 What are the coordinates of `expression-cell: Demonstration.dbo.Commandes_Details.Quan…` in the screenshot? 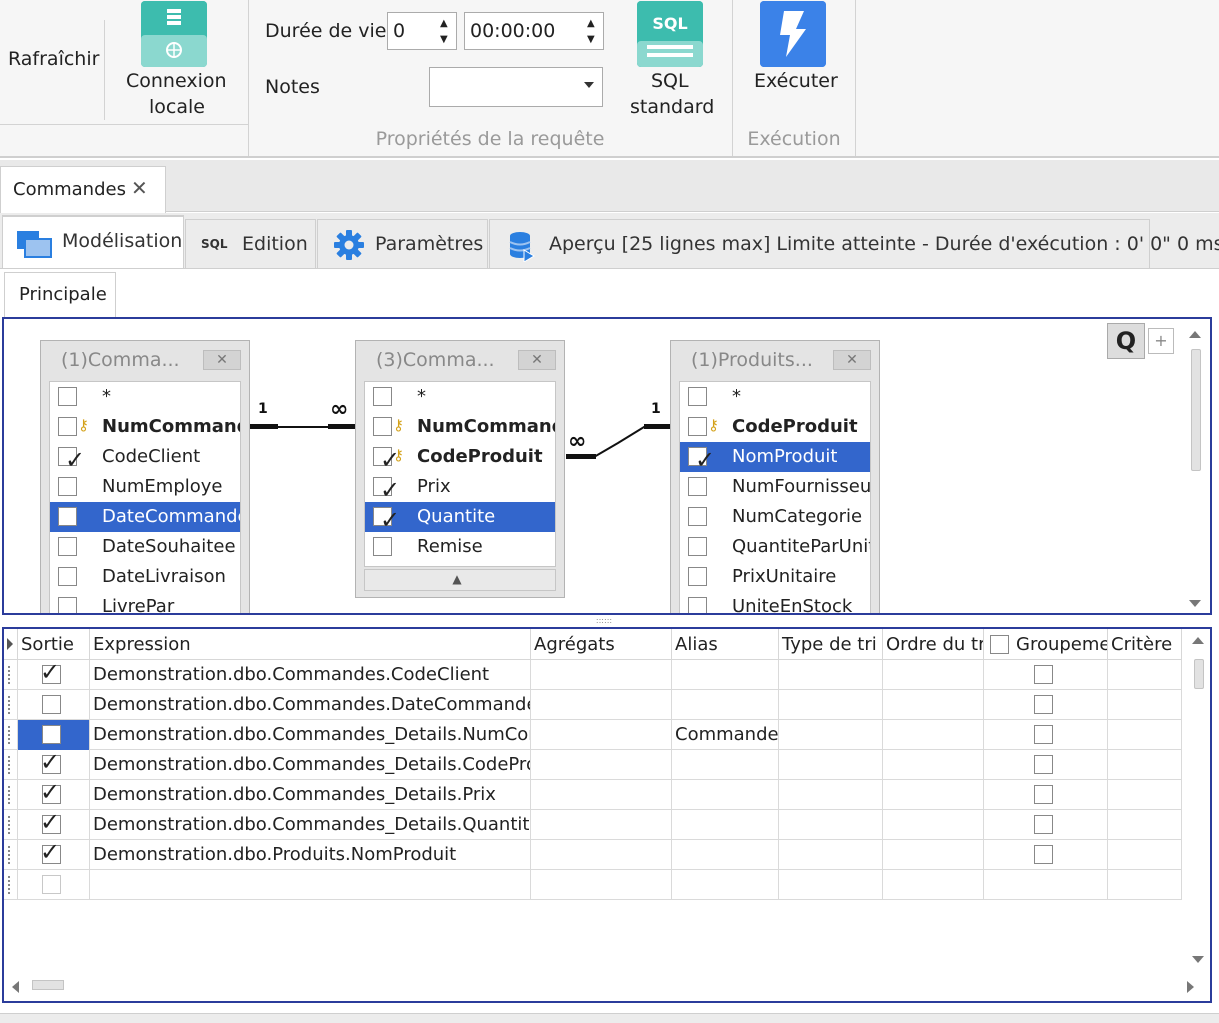 It's located at (310, 825).